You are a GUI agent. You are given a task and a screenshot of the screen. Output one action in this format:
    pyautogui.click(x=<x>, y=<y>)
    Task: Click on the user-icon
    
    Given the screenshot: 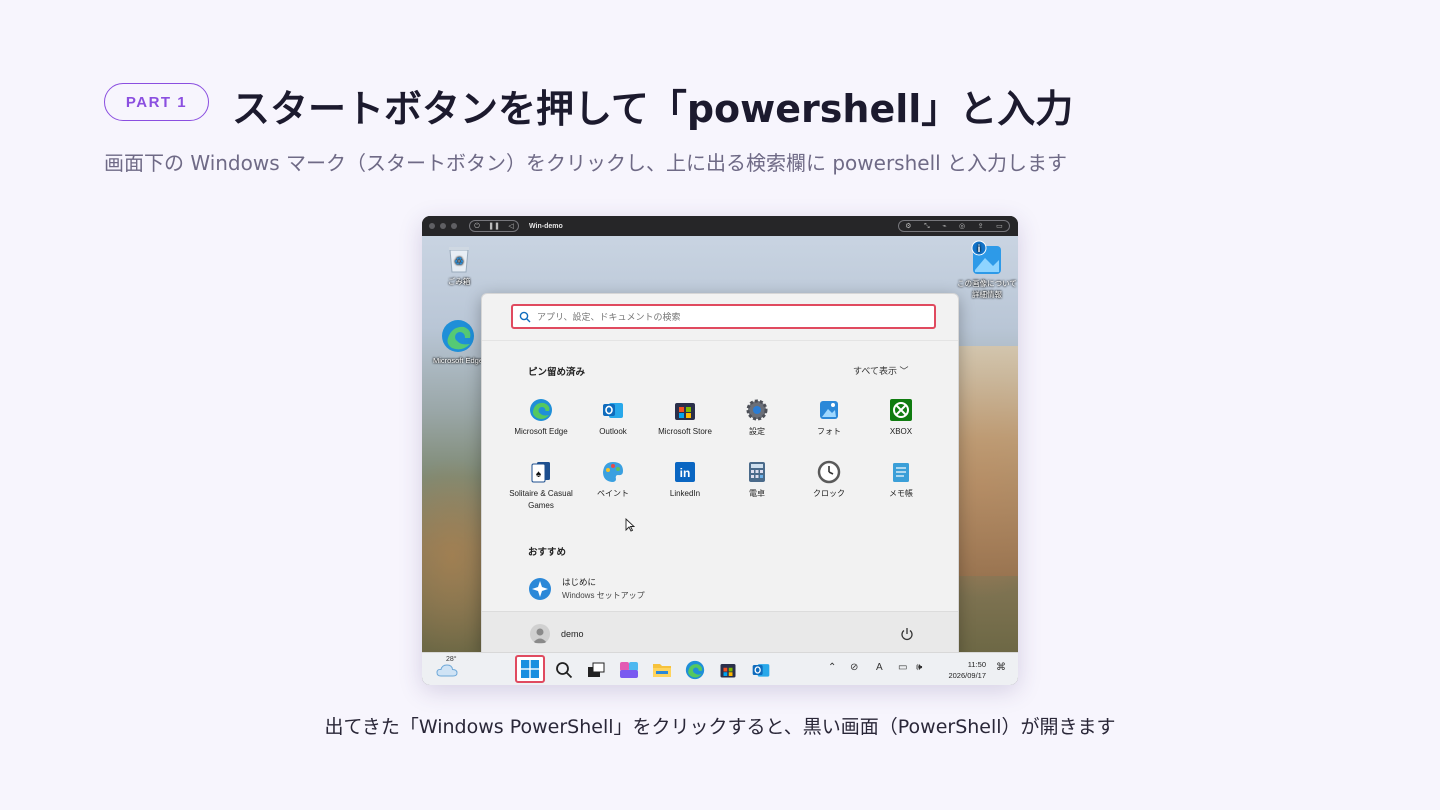 What is the action you would take?
    pyautogui.click(x=540, y=635)
    